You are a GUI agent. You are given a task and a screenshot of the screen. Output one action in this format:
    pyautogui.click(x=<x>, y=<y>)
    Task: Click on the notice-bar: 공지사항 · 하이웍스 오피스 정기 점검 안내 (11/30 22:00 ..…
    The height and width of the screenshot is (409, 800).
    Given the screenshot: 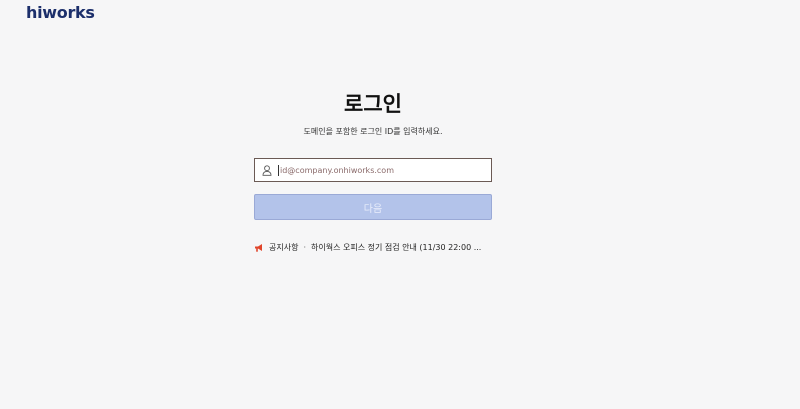 What is the action you would take?
    pyautogui.click(x=373, y=247)
    